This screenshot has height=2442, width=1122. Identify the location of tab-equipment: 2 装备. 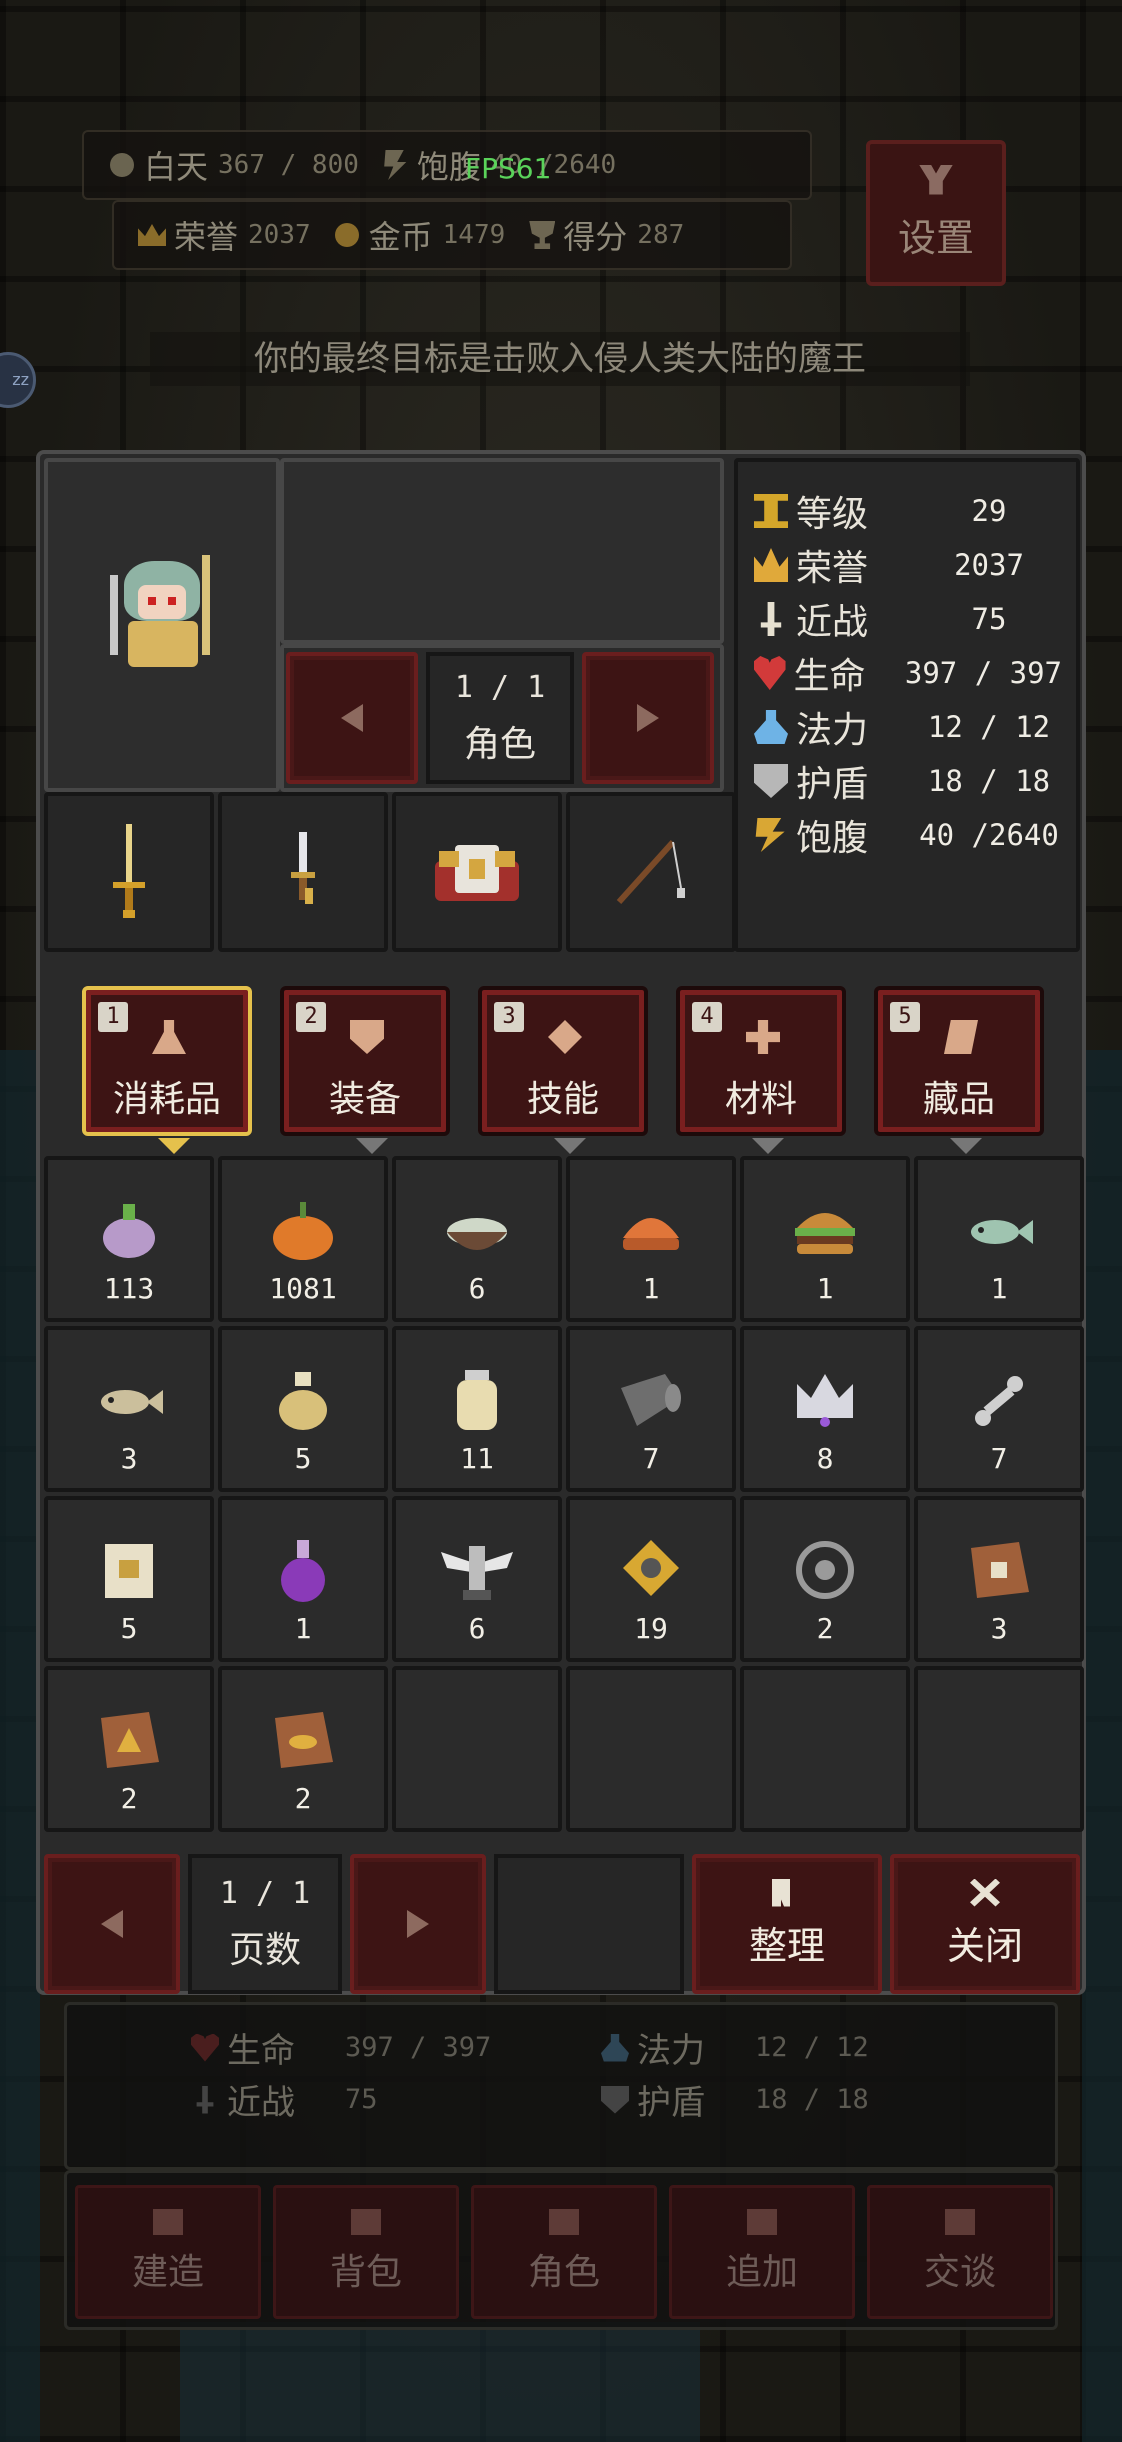
(365, 1070).